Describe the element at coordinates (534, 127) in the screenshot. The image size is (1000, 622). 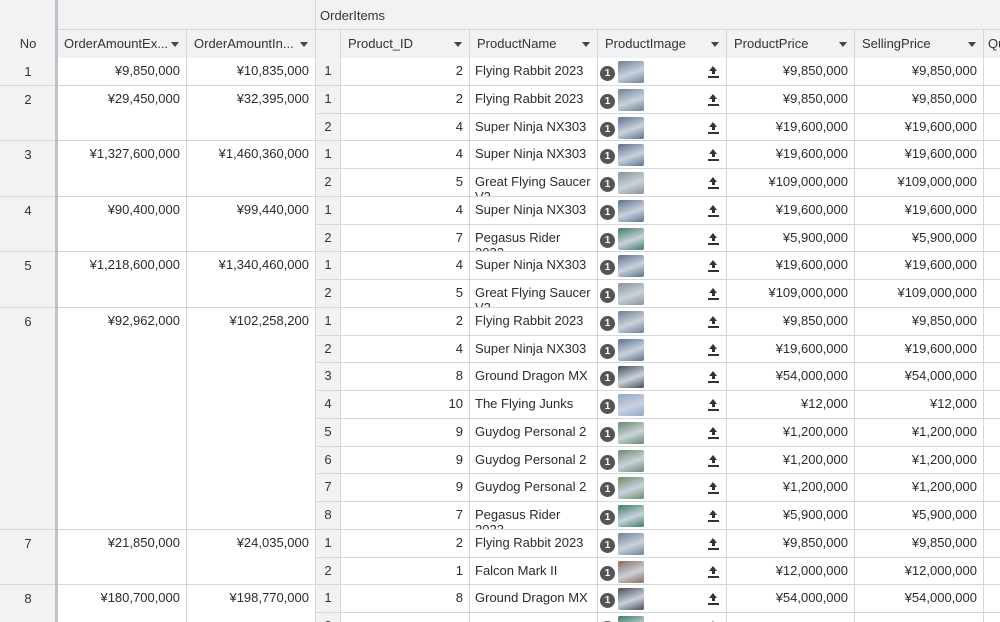
I see `product-name-cell: Super Ninja NX303` at that location.